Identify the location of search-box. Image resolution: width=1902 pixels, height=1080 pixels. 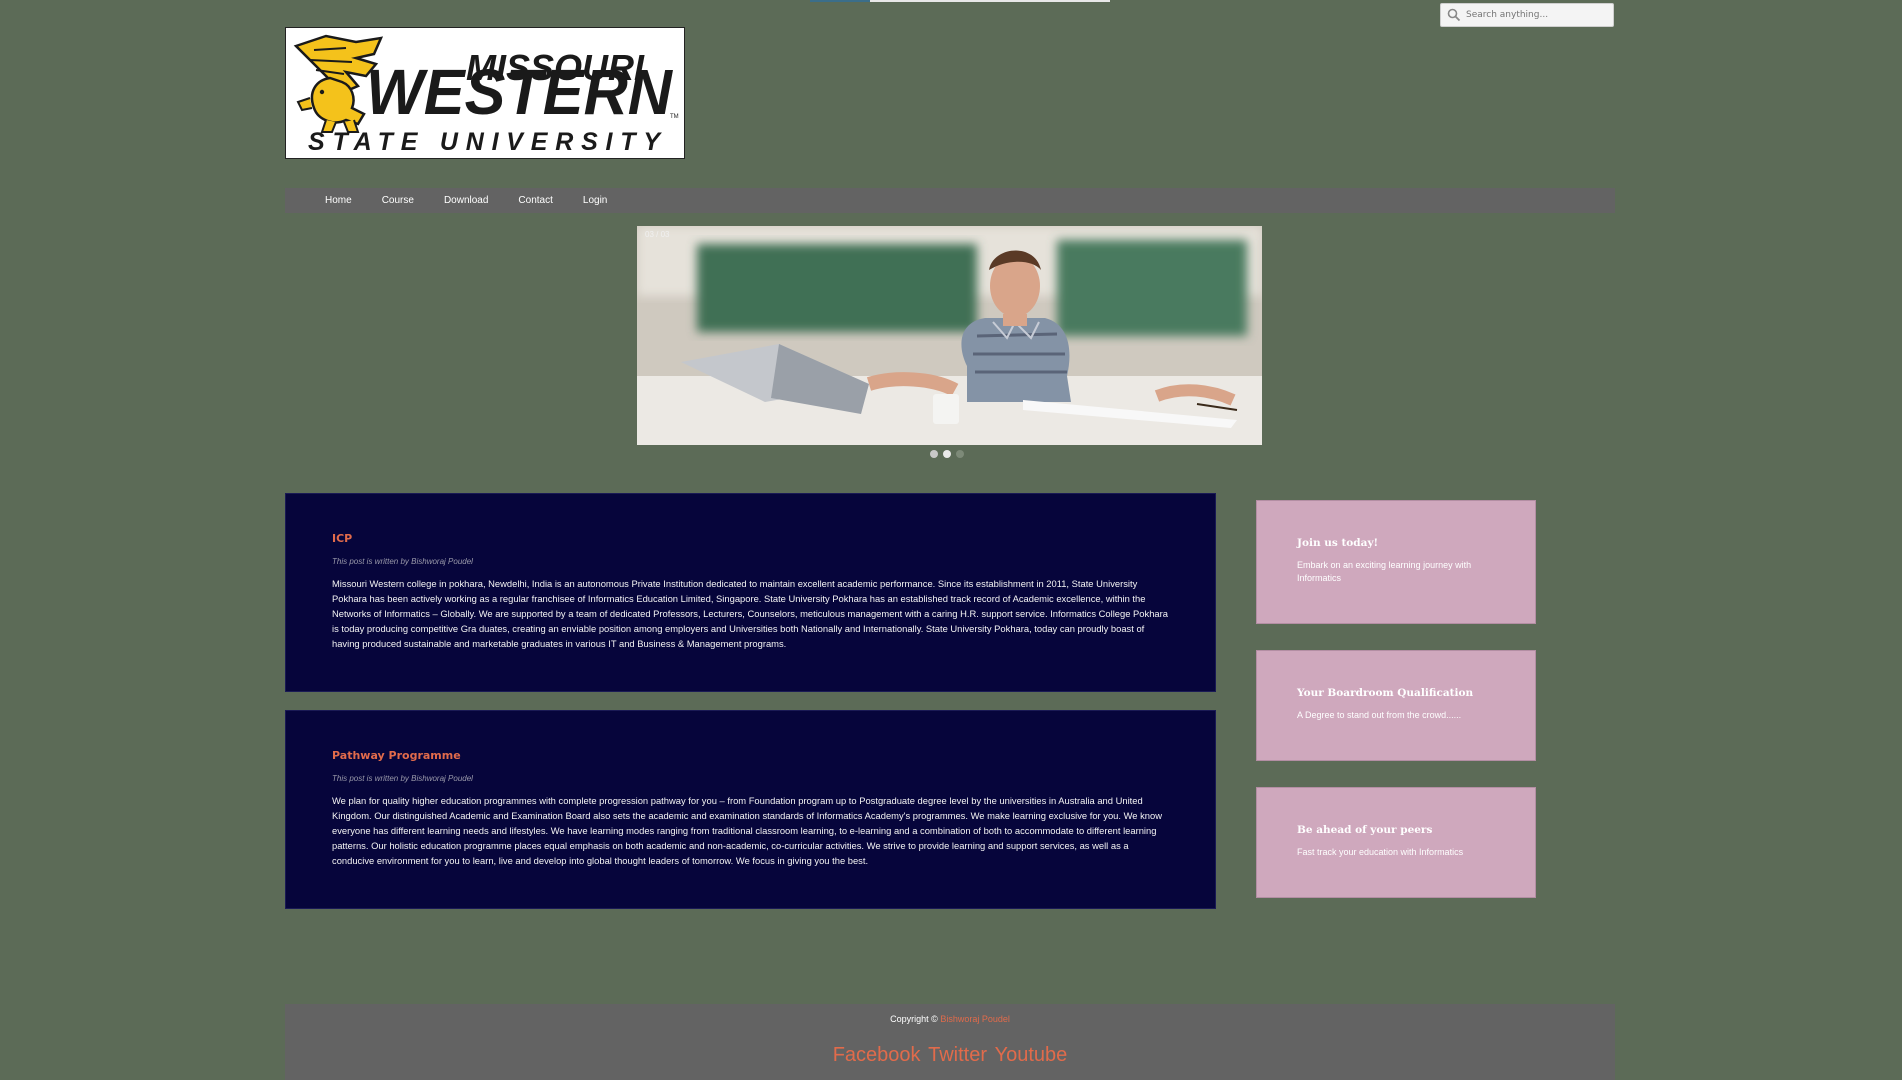
(1527, 15).